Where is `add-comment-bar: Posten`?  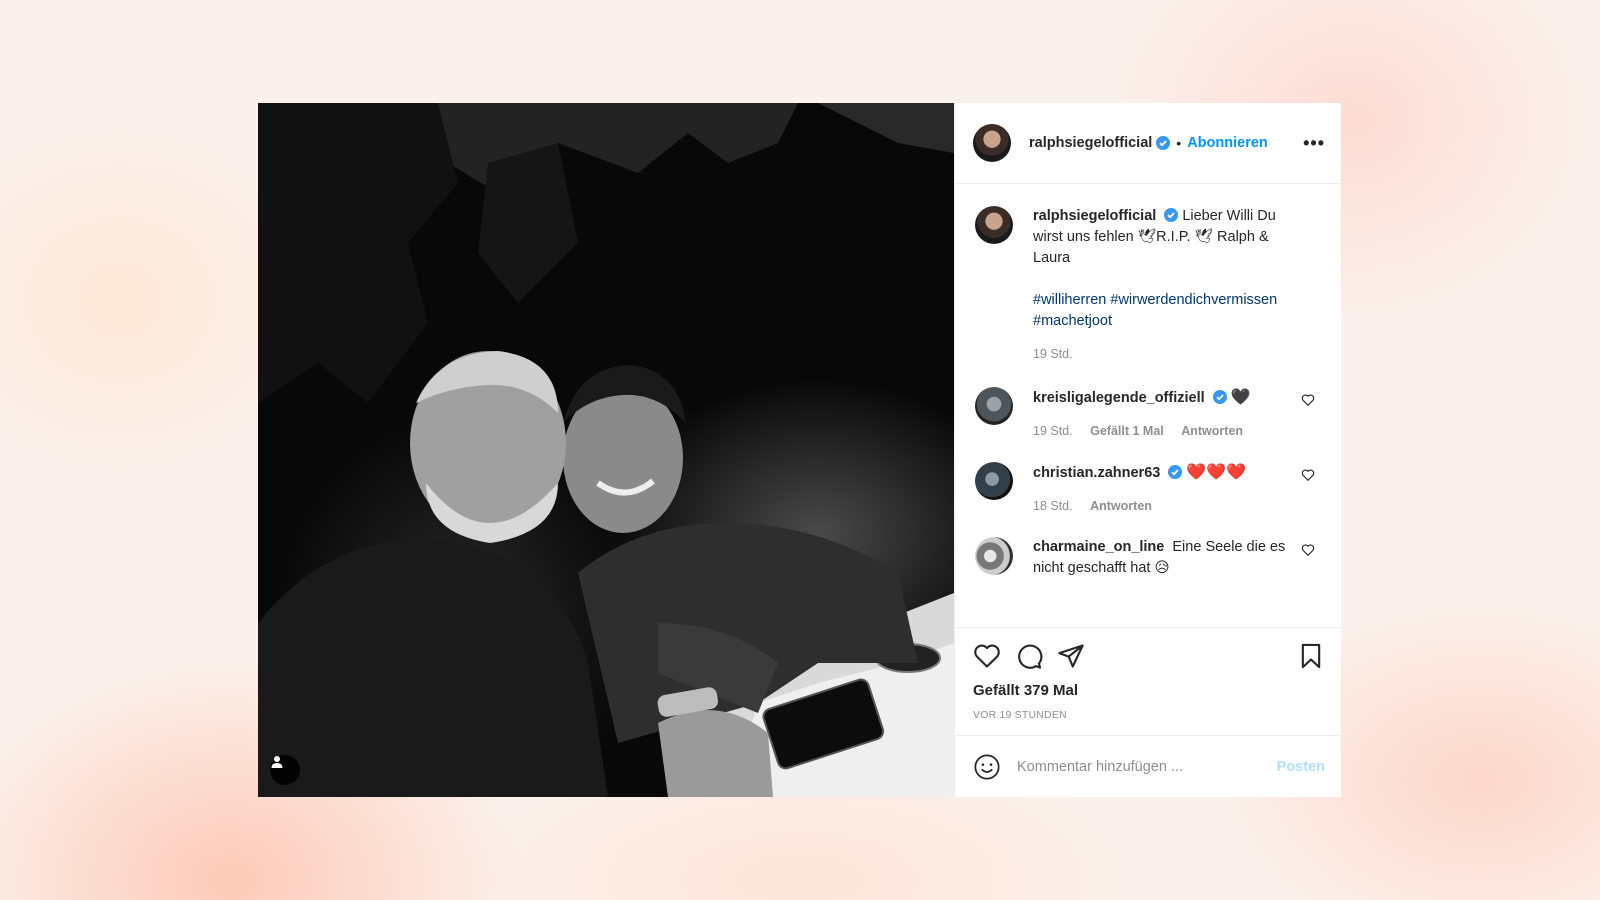
add-comment-bar: Posten is located at coordinates (1148, 766).